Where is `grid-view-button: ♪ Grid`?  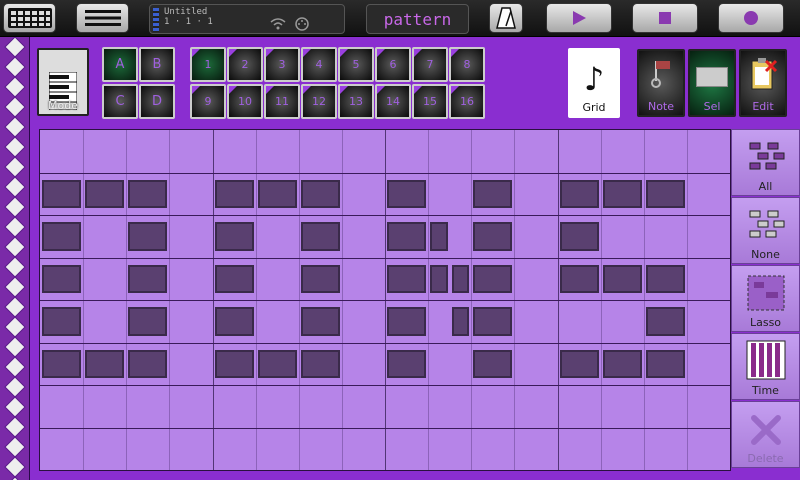 grid-view-button: ♪ Grid is located at coordinates (594, 83).